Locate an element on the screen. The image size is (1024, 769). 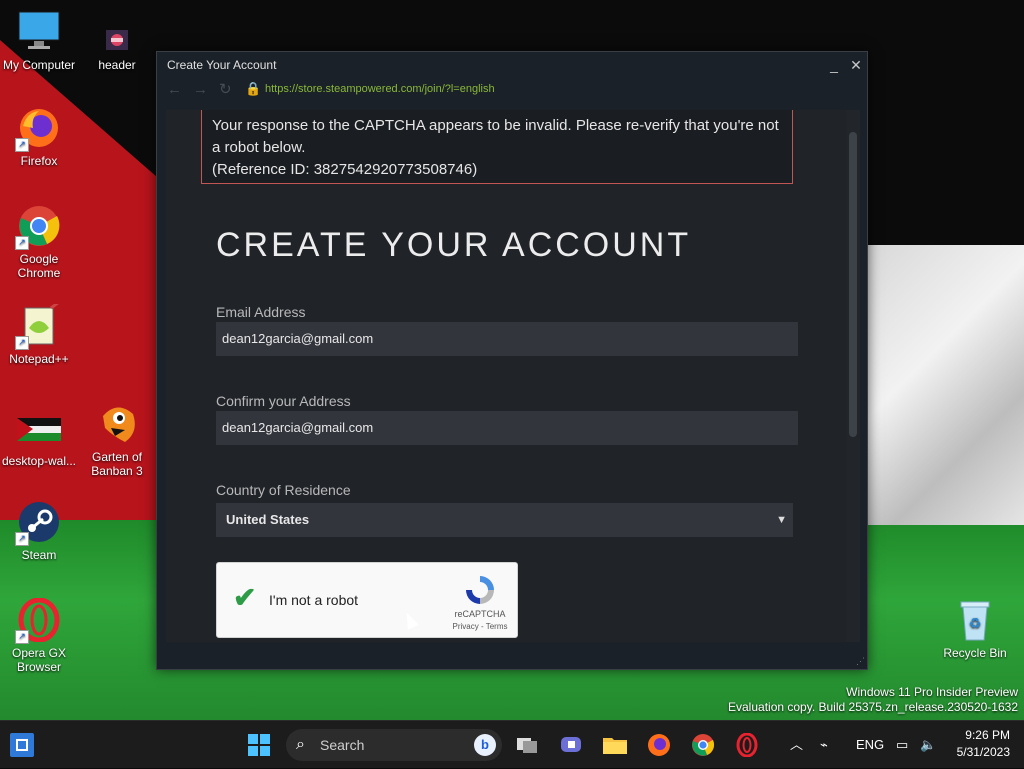
desktop-icon-label: header is located at coordinates (117, 65).